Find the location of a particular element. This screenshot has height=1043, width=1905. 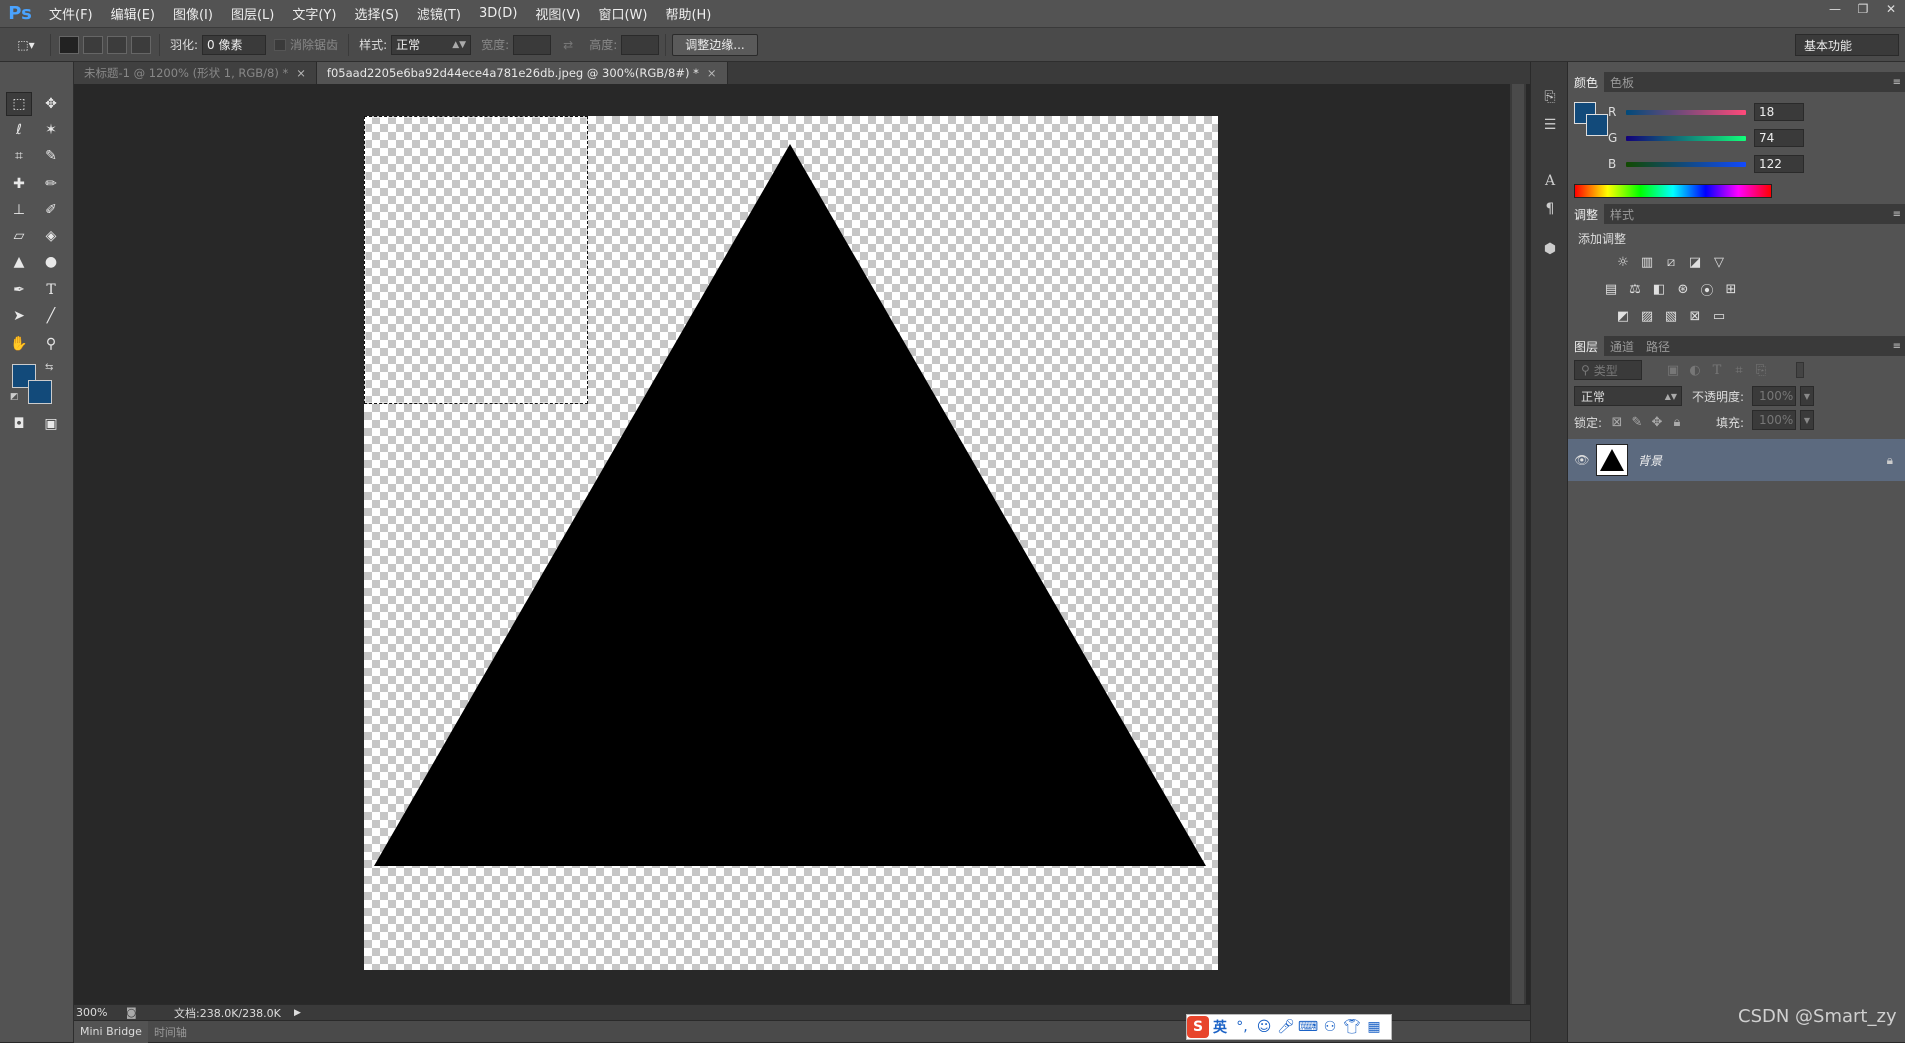

selective-color-adjustment-icon: ⊠ is located at coordinates (1695, 316).